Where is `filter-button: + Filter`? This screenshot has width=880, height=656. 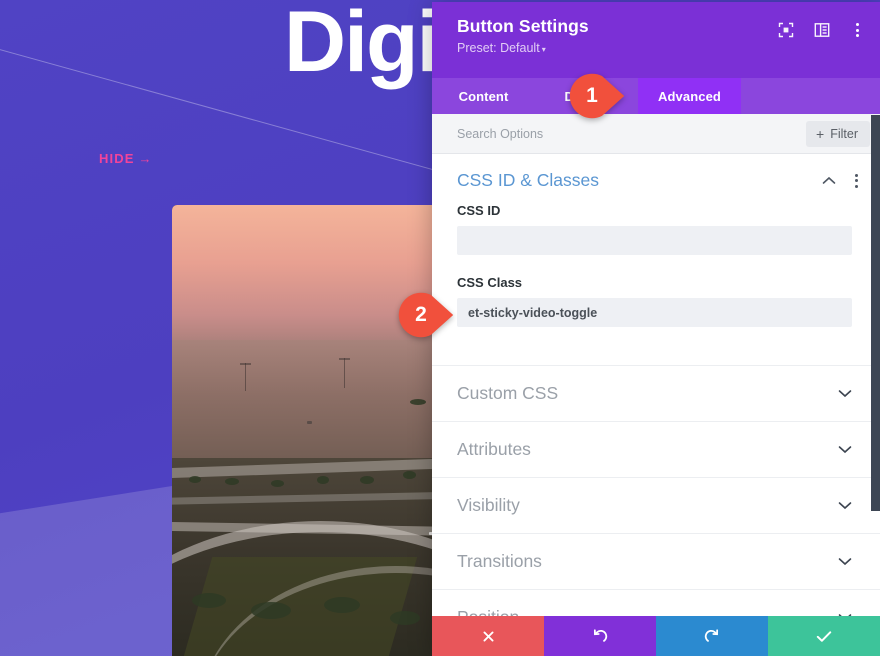 filter-button: + Filter is located at coordinates (838, 133).